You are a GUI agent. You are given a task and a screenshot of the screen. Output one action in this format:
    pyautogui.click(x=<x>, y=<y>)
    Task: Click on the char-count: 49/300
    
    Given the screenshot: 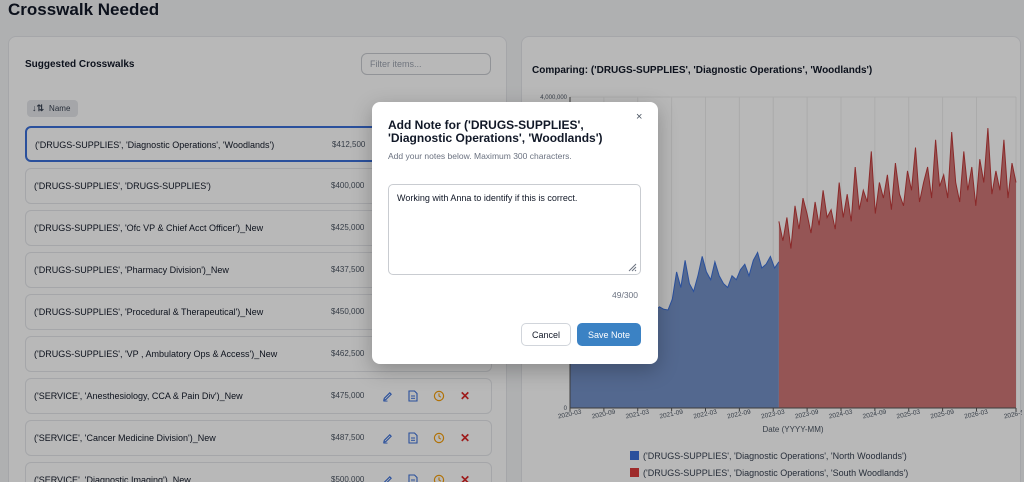 What is the action you would take?
    pyautogui.click(x=625, y=295)
    